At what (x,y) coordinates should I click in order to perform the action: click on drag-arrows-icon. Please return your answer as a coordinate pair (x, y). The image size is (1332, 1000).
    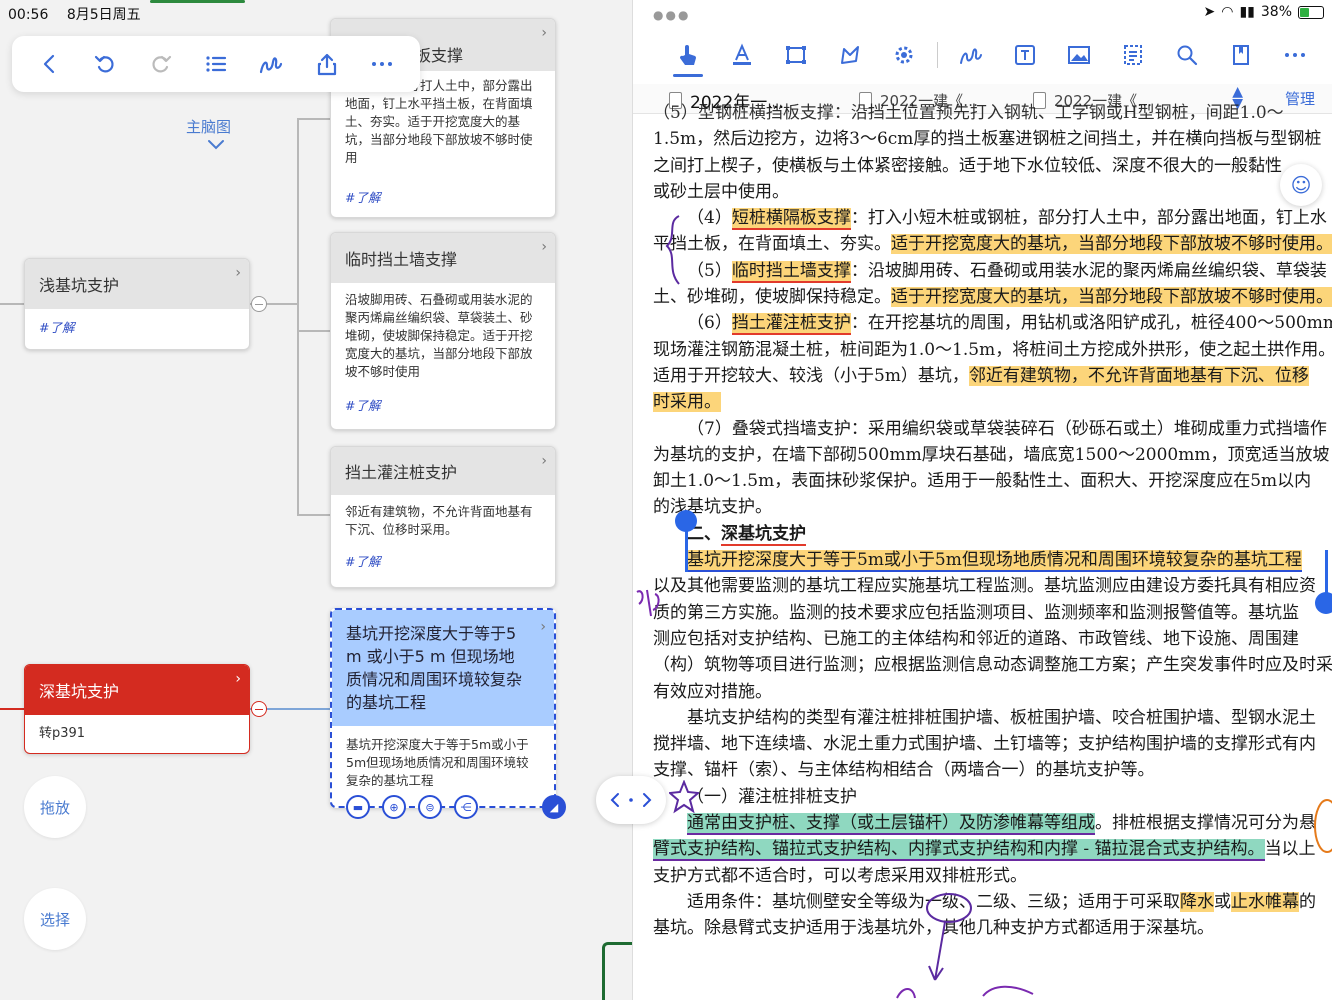
    Looking at the image, I should click on (631, 800).